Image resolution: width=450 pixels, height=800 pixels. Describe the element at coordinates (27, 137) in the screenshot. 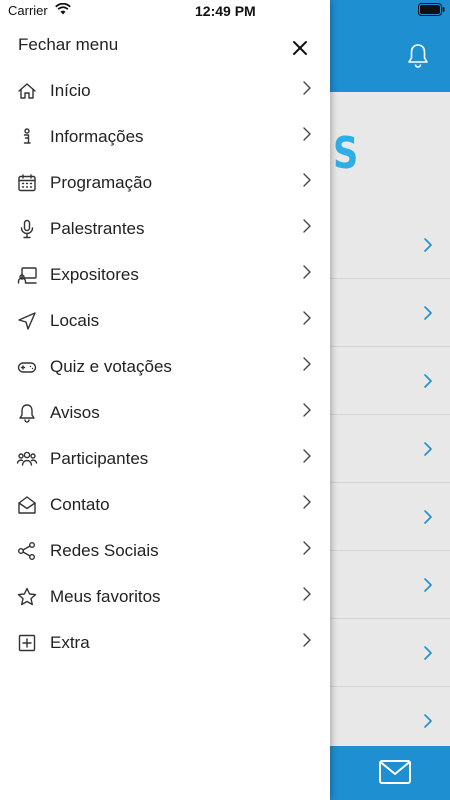

I see `info-icon` at that location.